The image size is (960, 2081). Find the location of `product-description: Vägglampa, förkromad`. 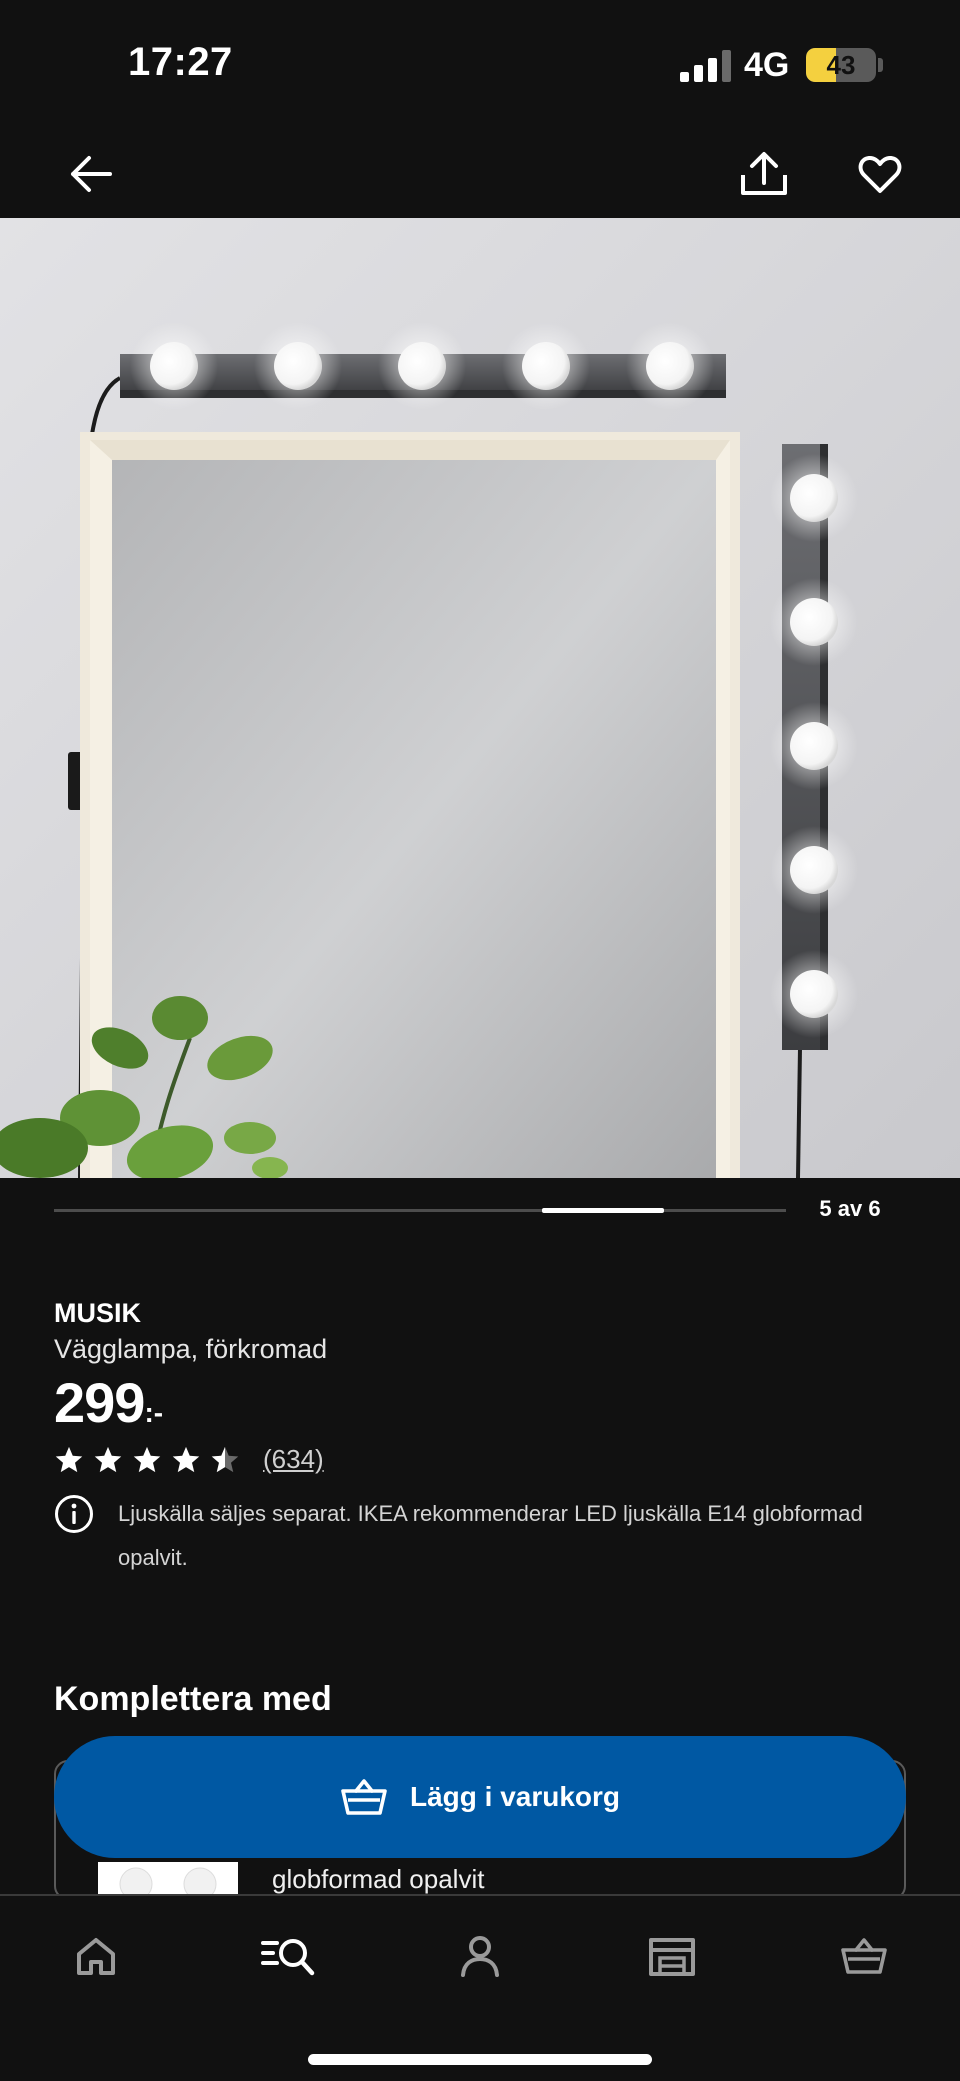

product-description: Vägglampa, förkromad is located at coordinates (191, 1349).